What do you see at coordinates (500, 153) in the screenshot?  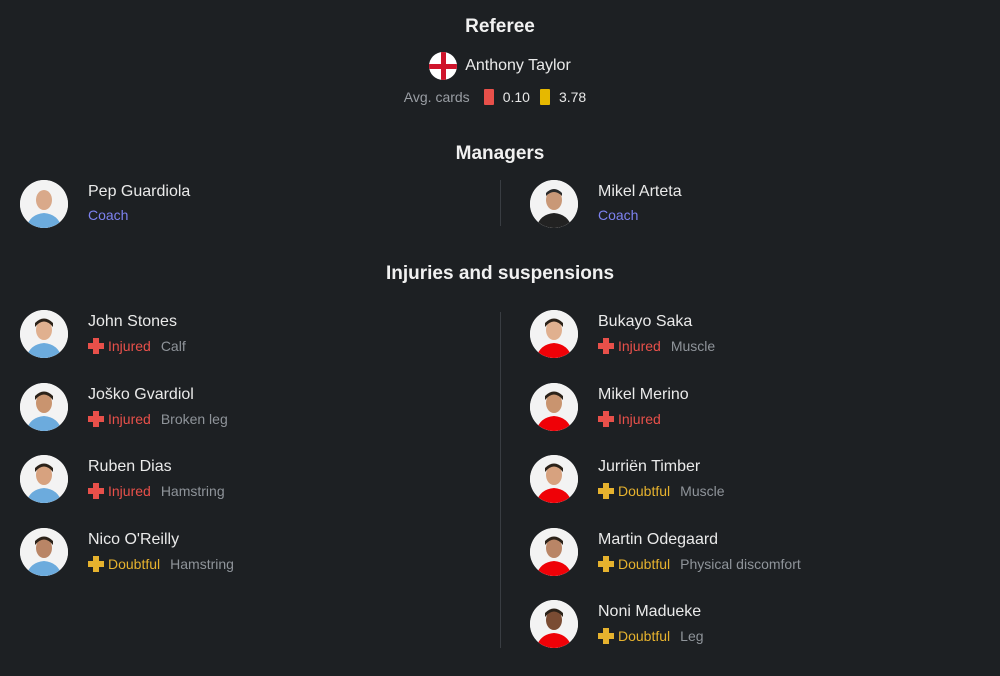 I see `managers-section-title: Managers` at bounding box center [500, 153].